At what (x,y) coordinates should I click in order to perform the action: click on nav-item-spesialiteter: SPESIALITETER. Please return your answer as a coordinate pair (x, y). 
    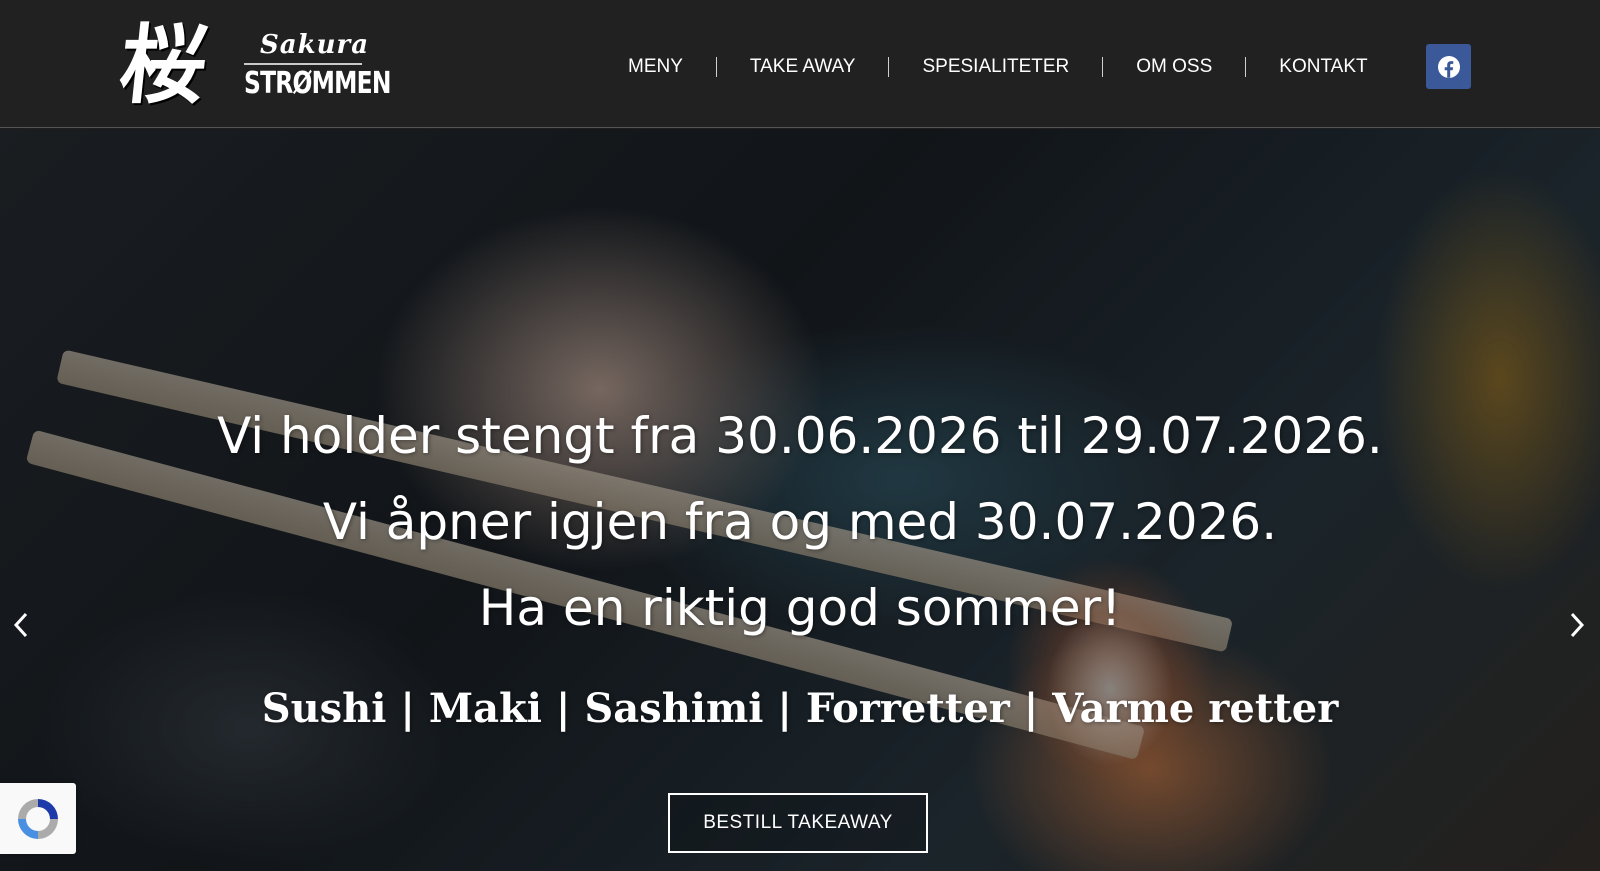
    Looking at the image, I should click on (995, 67).